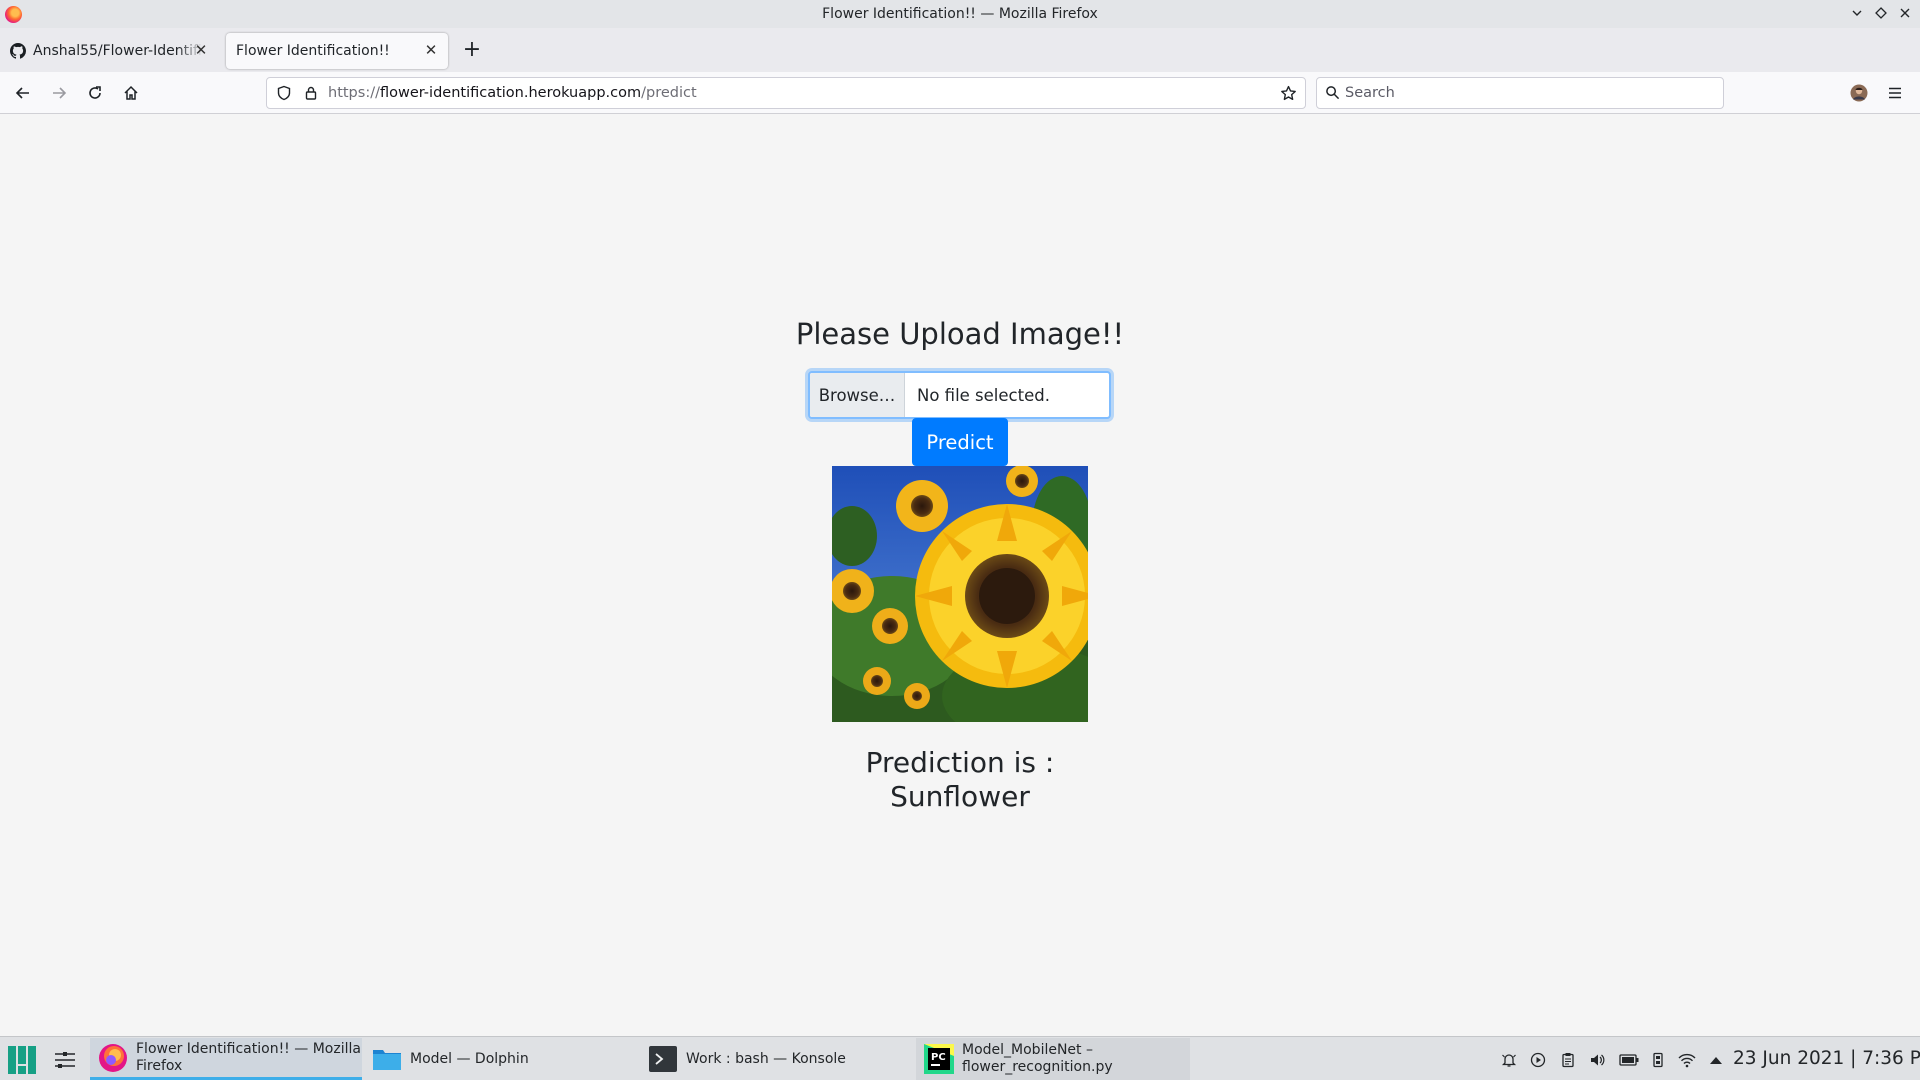 This screenshot has height=1080, width=1920. I want to click on device-notifier-icon, so click(1658, 1060).